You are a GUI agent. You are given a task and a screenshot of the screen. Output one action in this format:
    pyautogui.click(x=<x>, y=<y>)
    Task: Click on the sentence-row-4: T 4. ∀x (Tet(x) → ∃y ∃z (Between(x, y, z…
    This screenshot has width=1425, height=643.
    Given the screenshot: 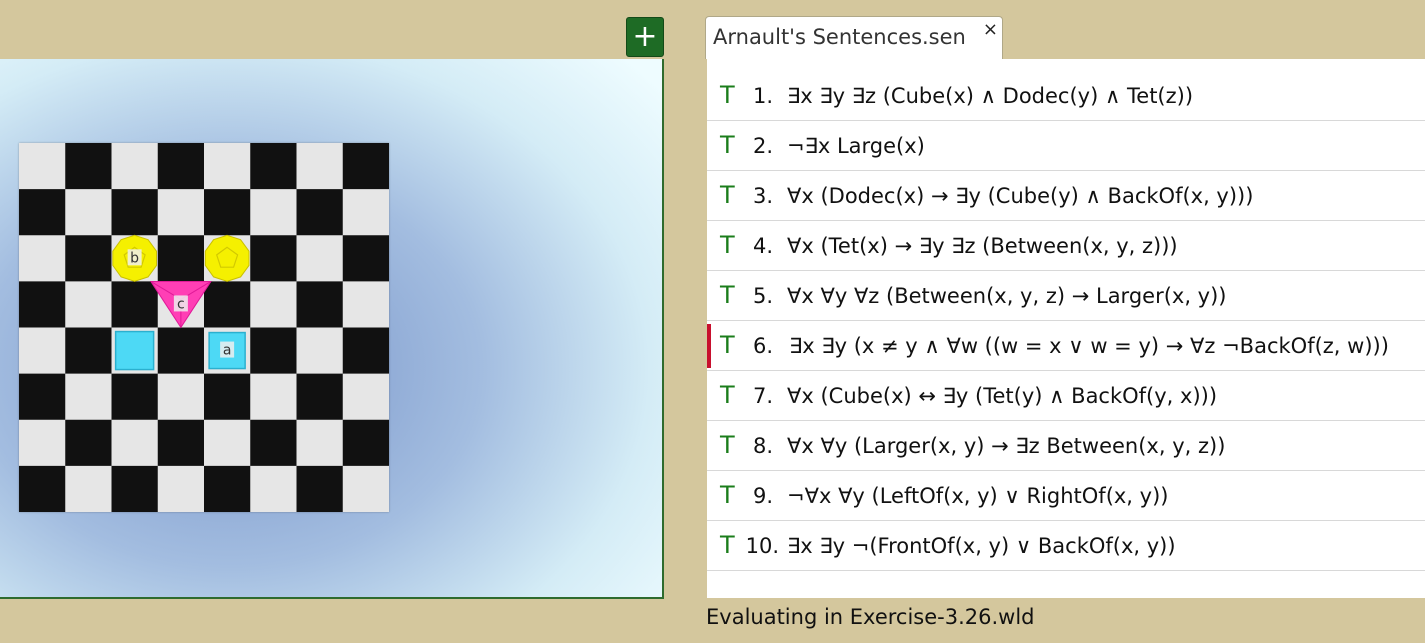 What is the action you would take?
    pyautogui.click(x=1066, y=246)
    